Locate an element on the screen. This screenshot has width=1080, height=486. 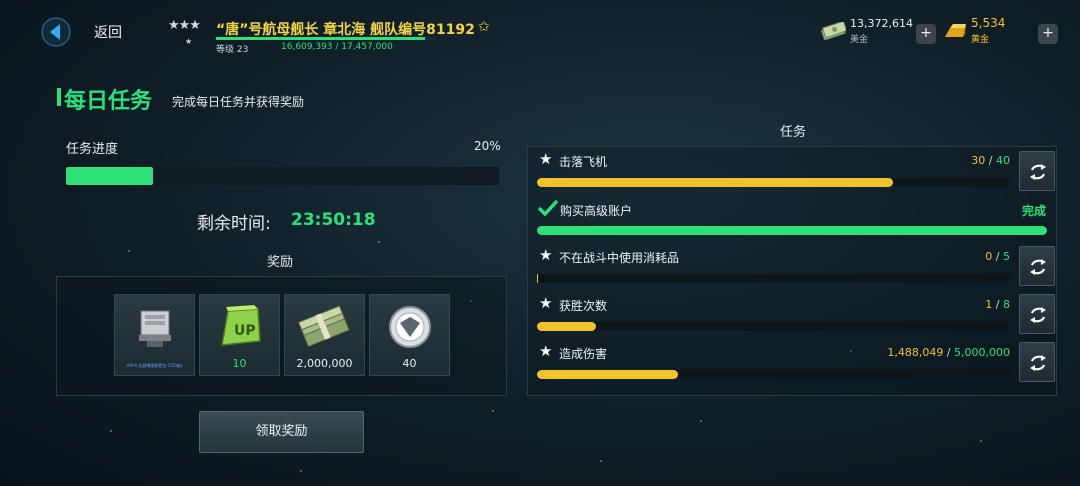
fleet-emblem-icon is located at coordinates (410, 327).